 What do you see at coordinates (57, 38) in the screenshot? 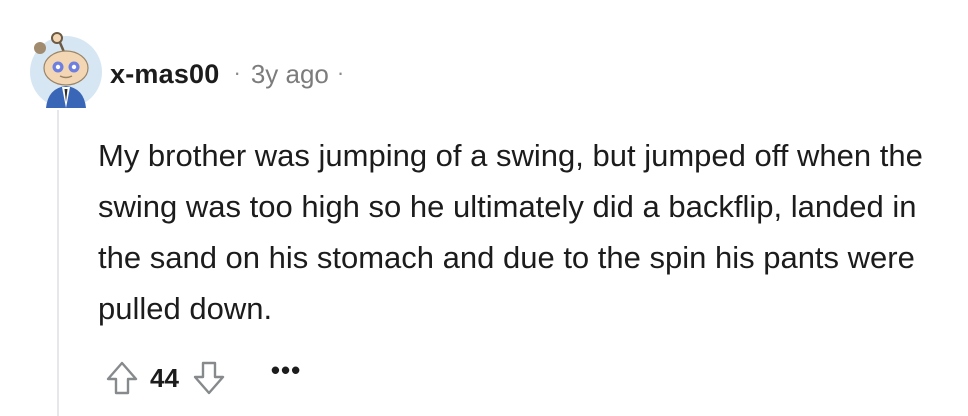
I see `avatar-antenna-ball` at bounding box center [57, 38].